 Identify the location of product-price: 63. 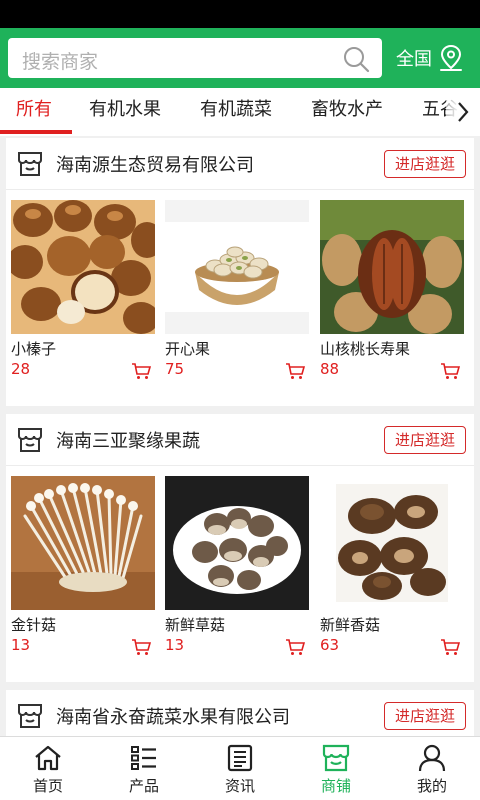
(330, 645).